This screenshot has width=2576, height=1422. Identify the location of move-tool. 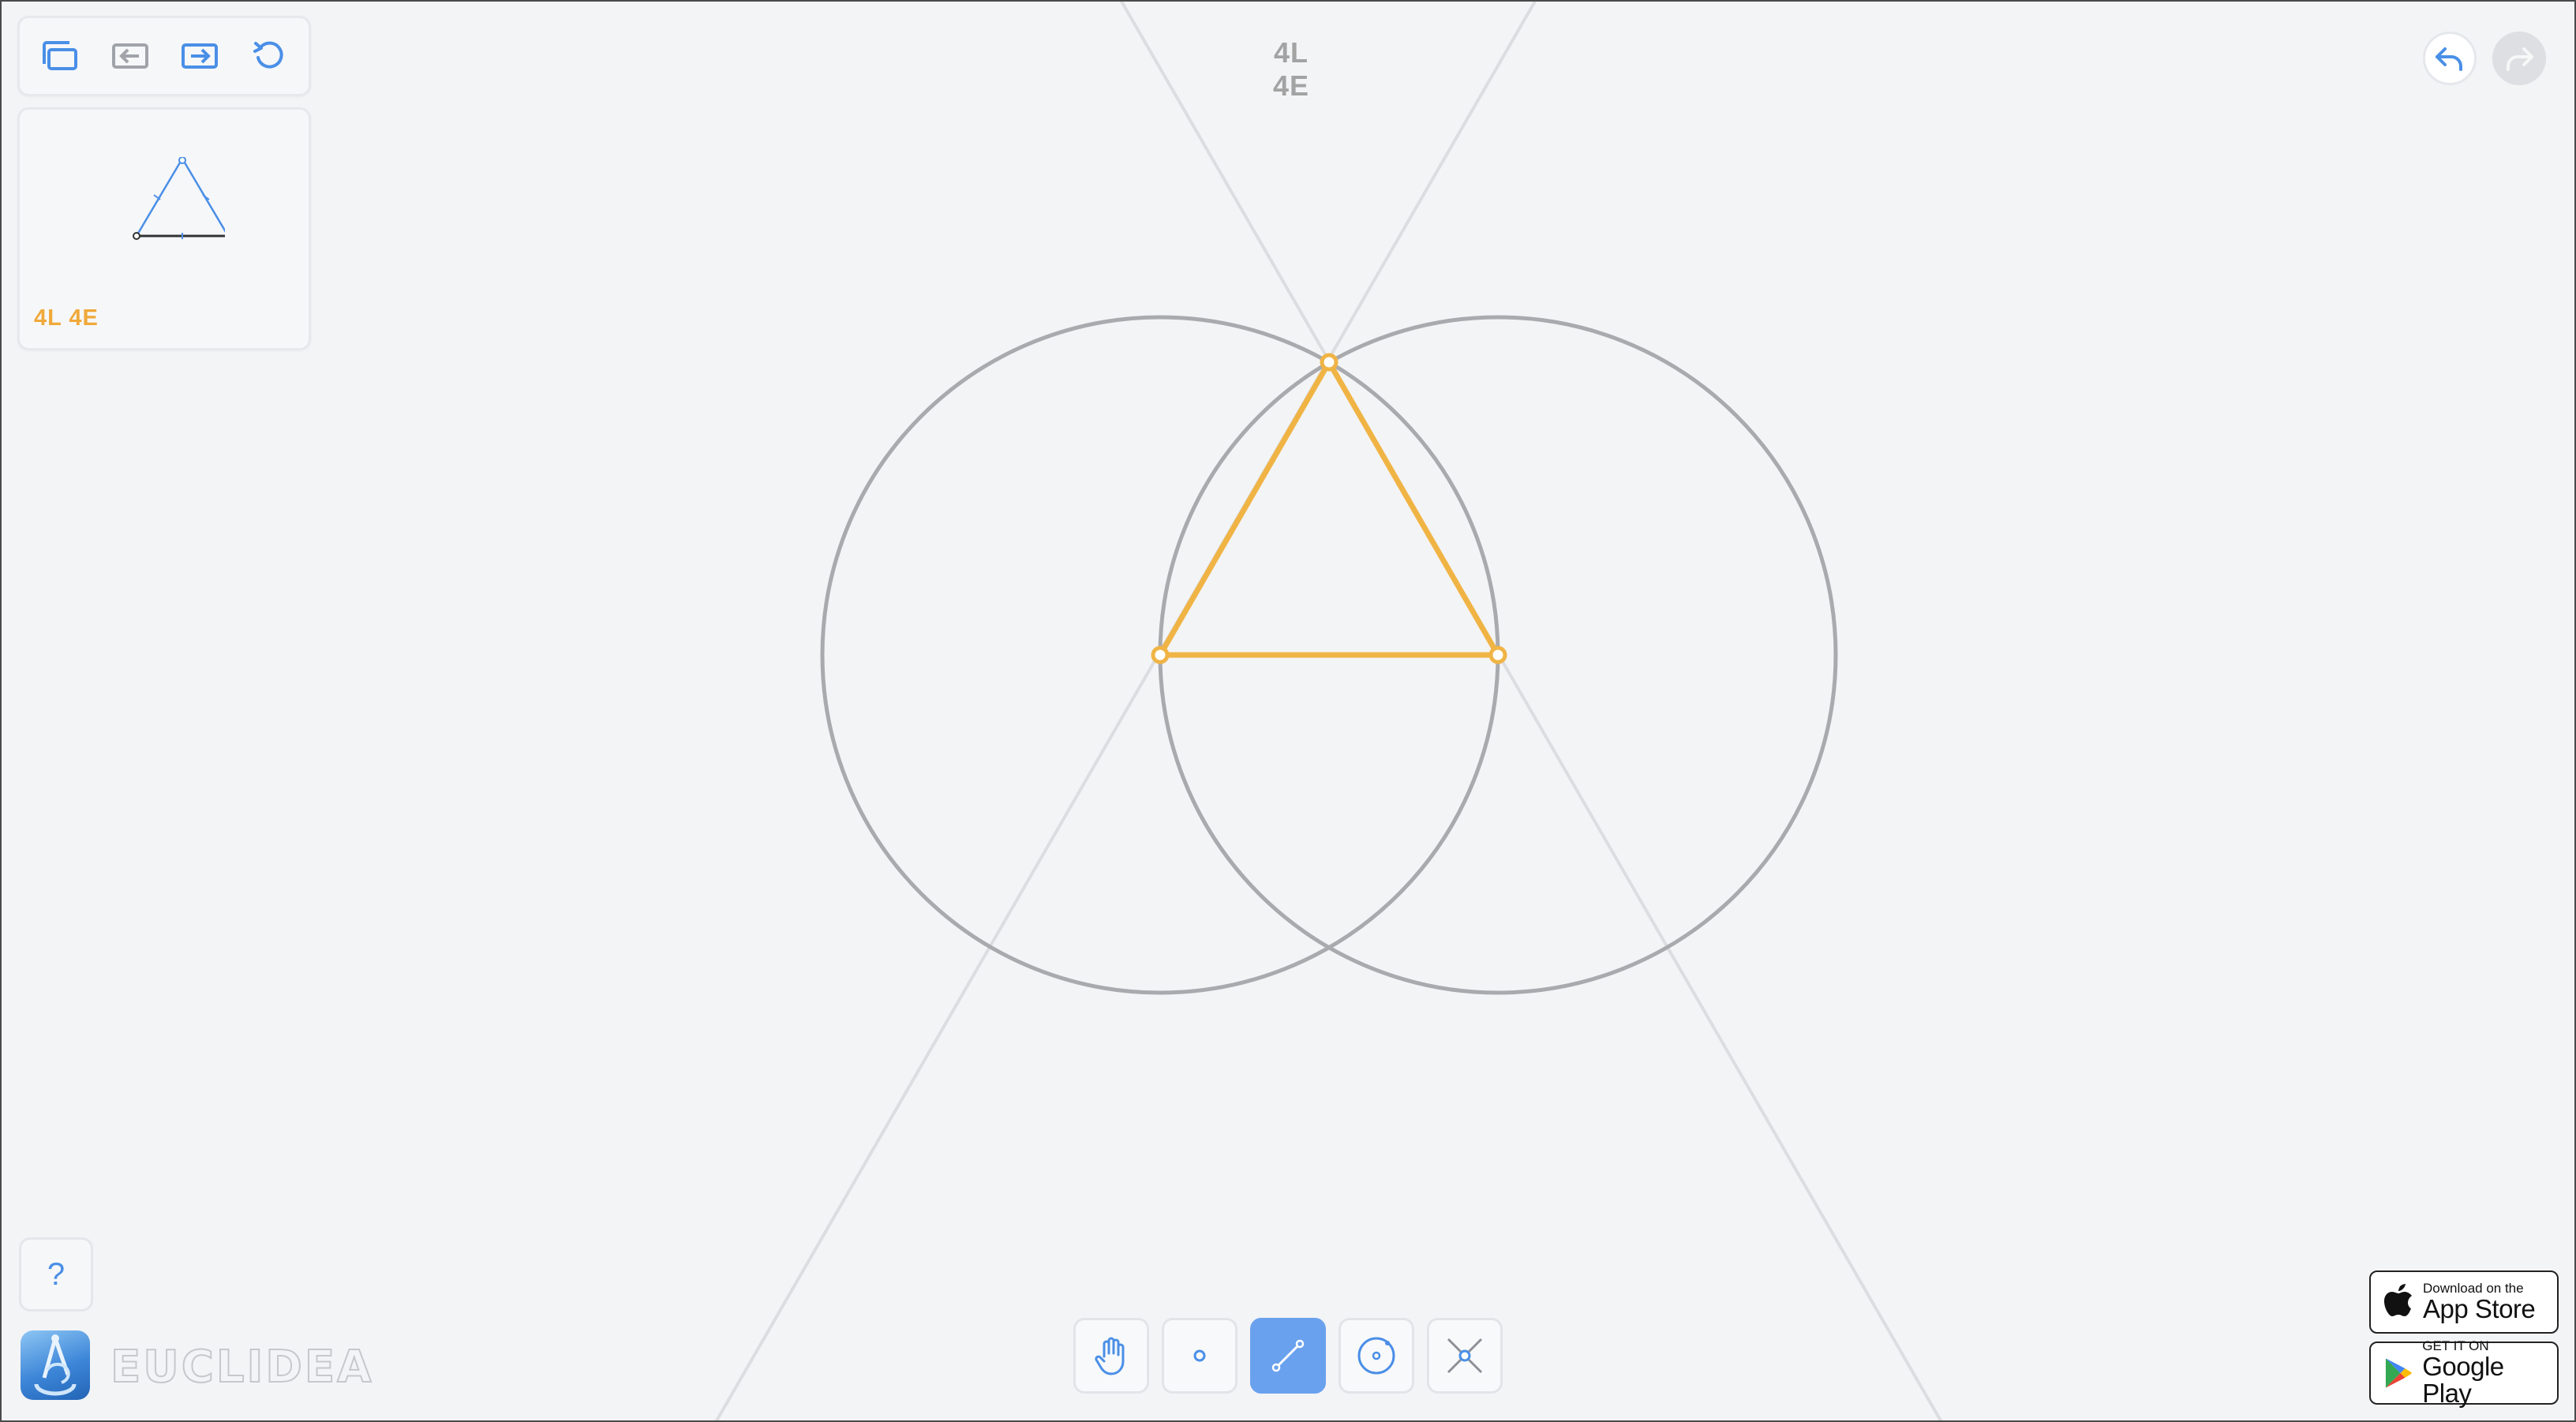
(1111, 1356).